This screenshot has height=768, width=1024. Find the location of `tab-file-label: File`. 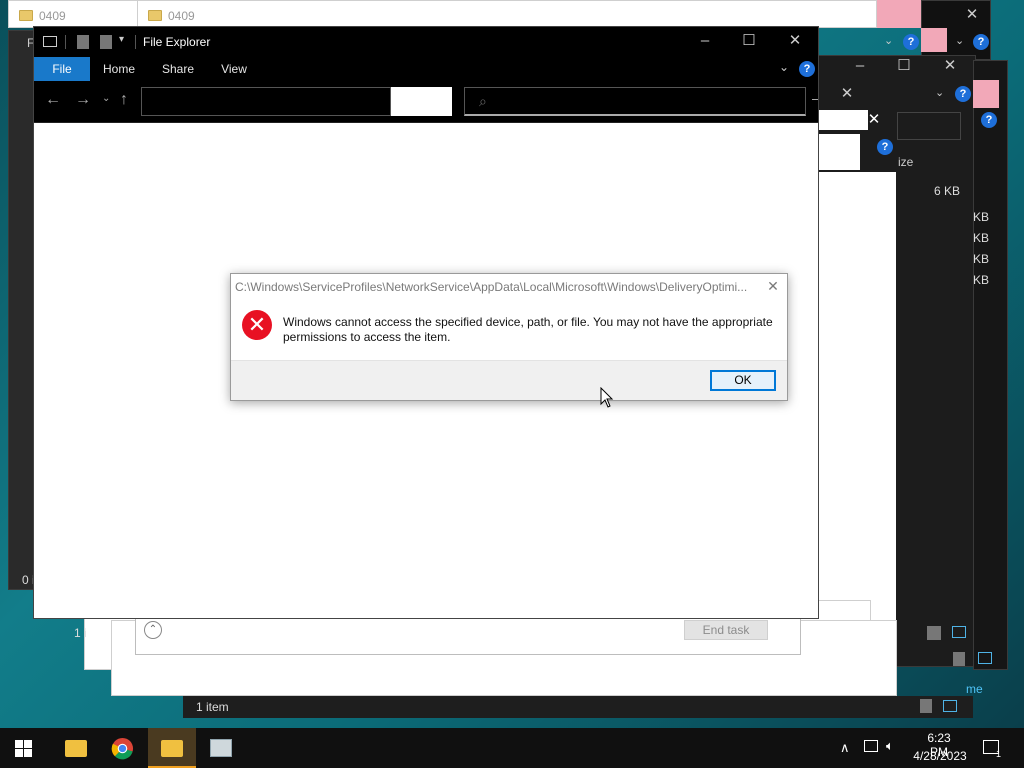

tab-file-label: File is located at coordinates (62, 69).